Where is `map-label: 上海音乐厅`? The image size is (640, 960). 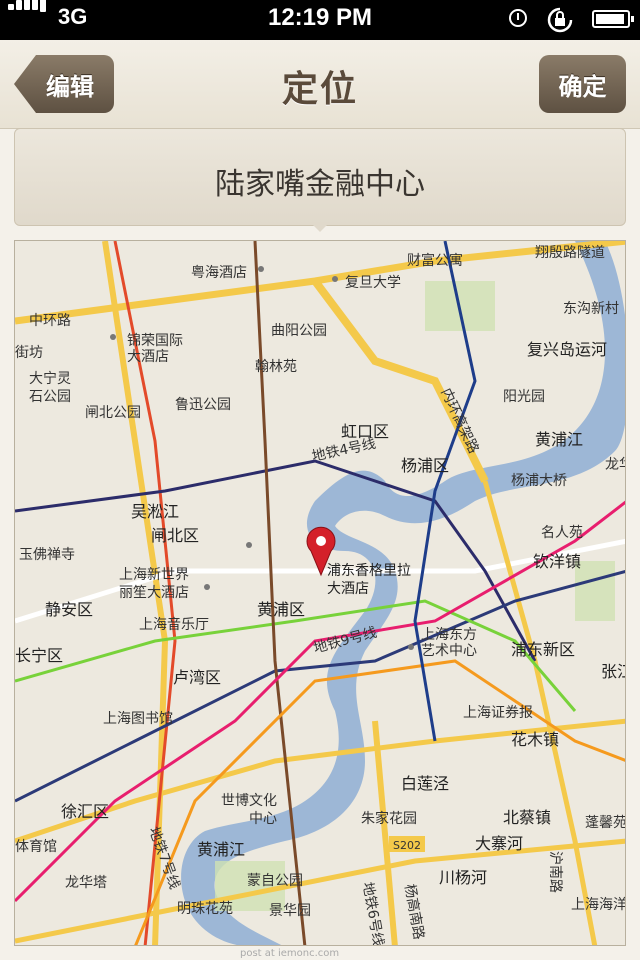
map-label: 上海音乐厅 is located at coordinates (174, 624).